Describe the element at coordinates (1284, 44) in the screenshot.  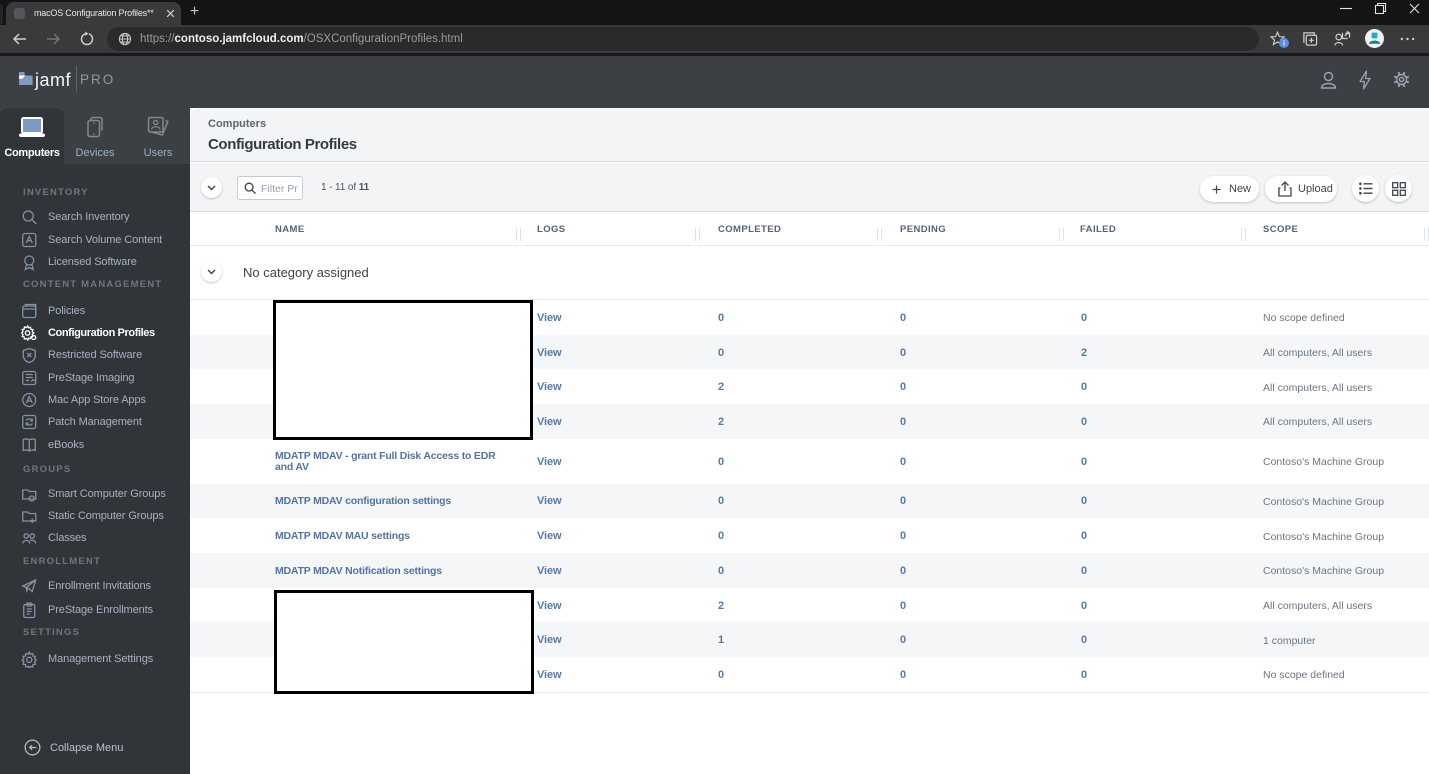
I see `svg-text: i` at that location.